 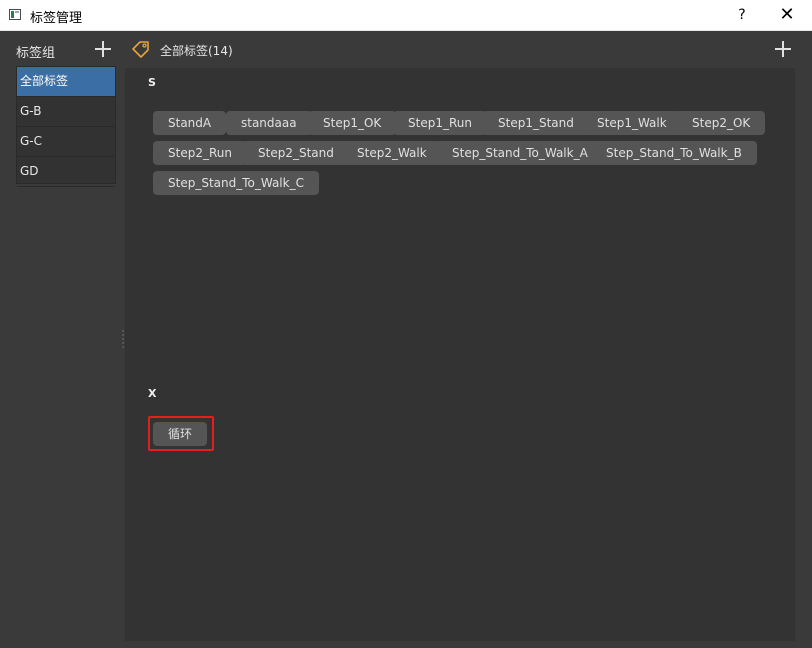 I want to click on app-icon, so click(x=15, y=14).